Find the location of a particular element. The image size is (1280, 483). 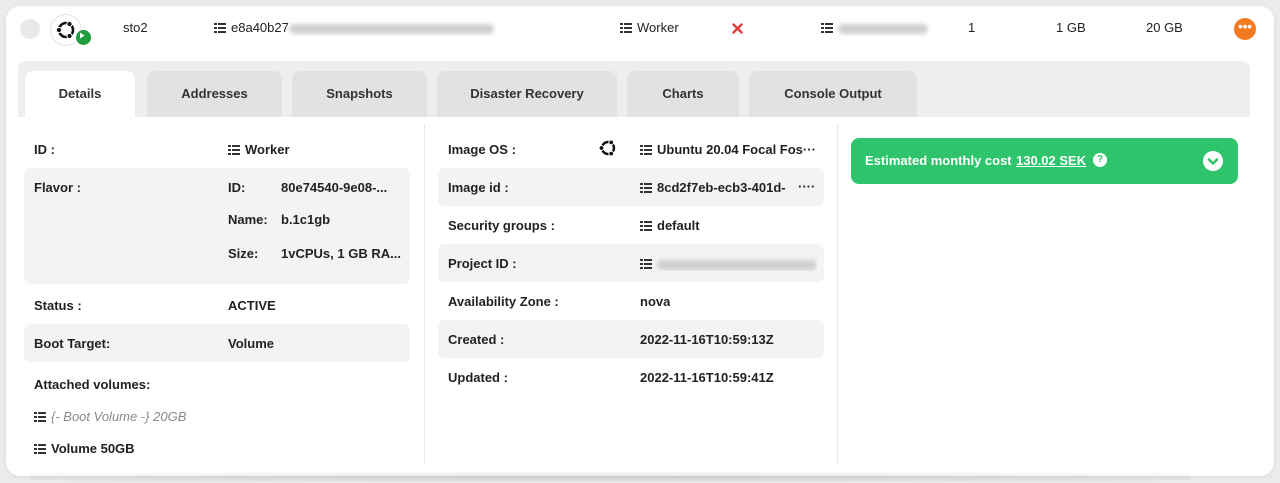

flavor-label: Flavor : is located at coordinates (57, 187).